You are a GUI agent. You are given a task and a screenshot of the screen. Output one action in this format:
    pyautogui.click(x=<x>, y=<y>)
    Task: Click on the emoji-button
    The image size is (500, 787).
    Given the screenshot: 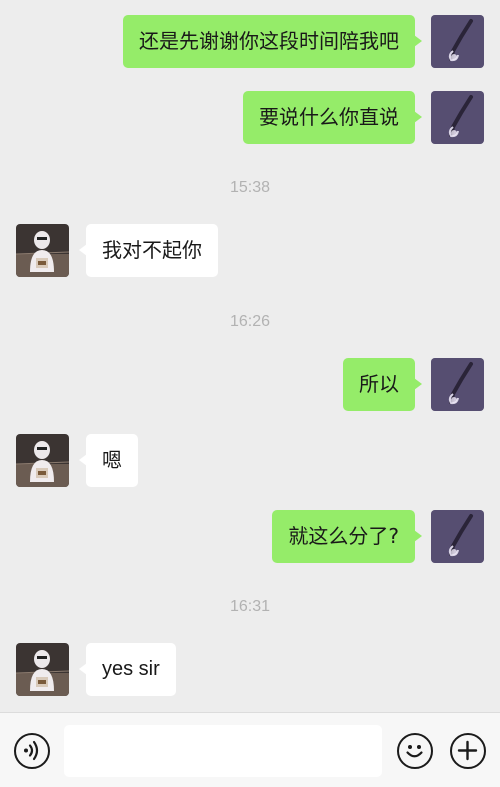 What is the action you would take?
    pyautogui.click(x=415, y=751)
    